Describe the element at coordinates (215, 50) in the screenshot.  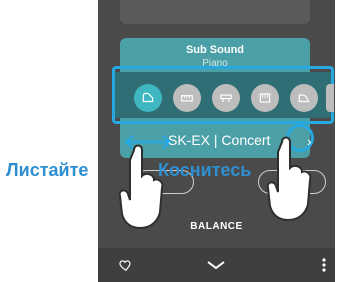
I see `subsound-title: Sub Sound` at that location.